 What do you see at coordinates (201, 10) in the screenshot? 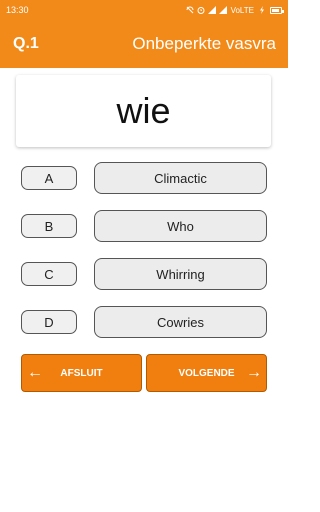
I see `alarm-icon` at bounding box center [201, 10].